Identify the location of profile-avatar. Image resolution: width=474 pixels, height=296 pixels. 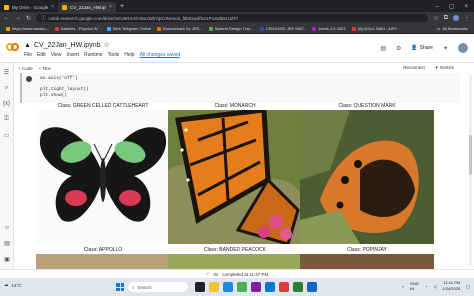
(456, 18).